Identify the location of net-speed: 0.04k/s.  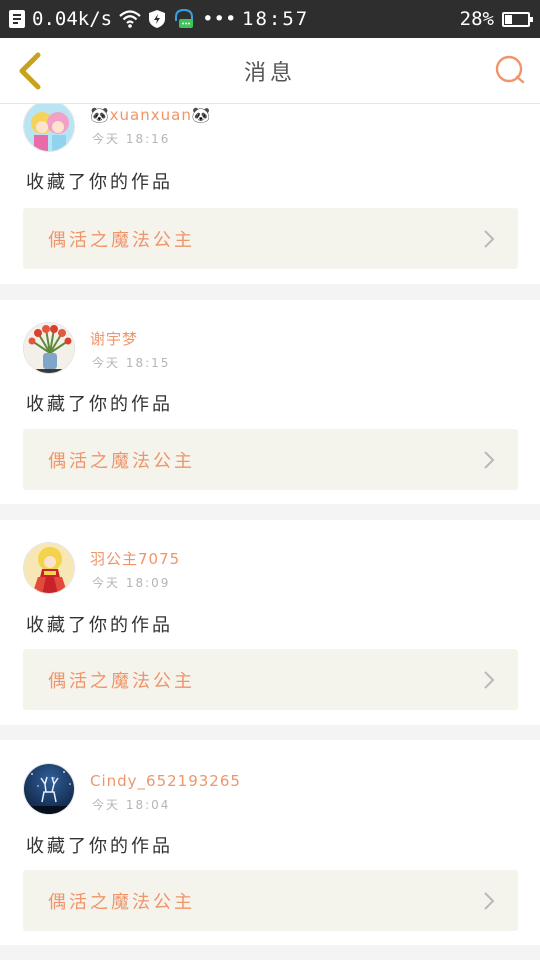
(72, 19).